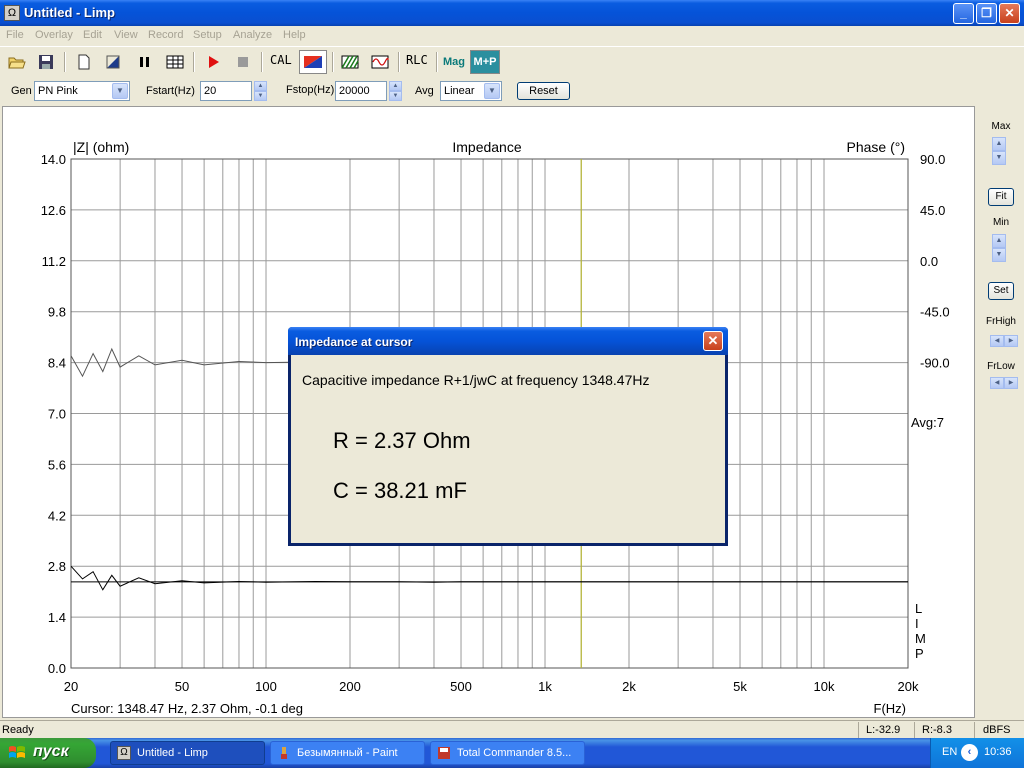  I want to click on play-icon, so click(213, 62).